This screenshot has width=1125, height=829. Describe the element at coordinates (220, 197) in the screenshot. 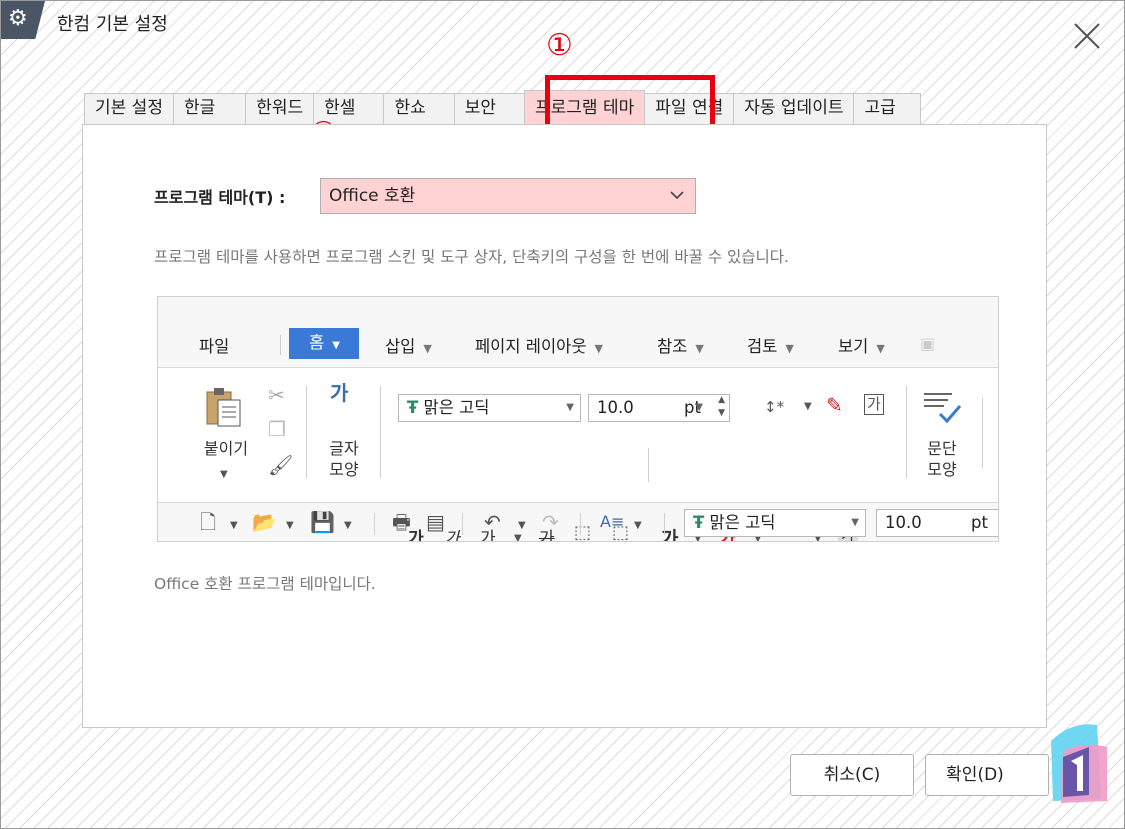

I see `theme-label: 프로그램 테마(T) :` at that location.